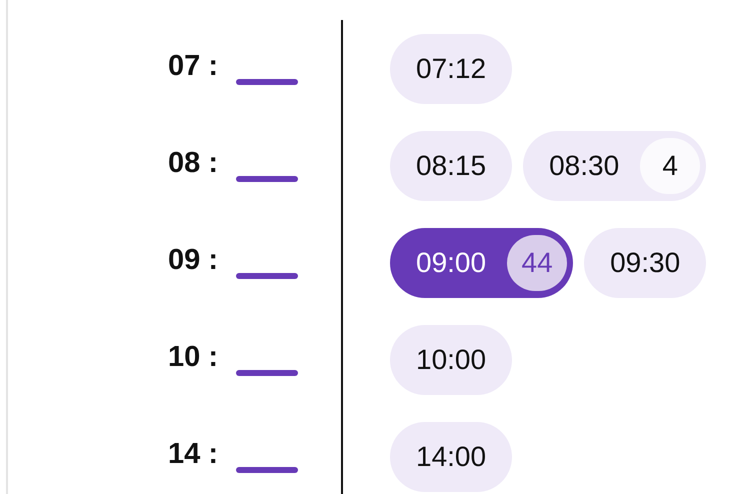 The width and height of the screenshot is (744, 494). Describe the element at coordinates (193, 357) in the screenshot. I see `hour-label: 10 :` at that location.